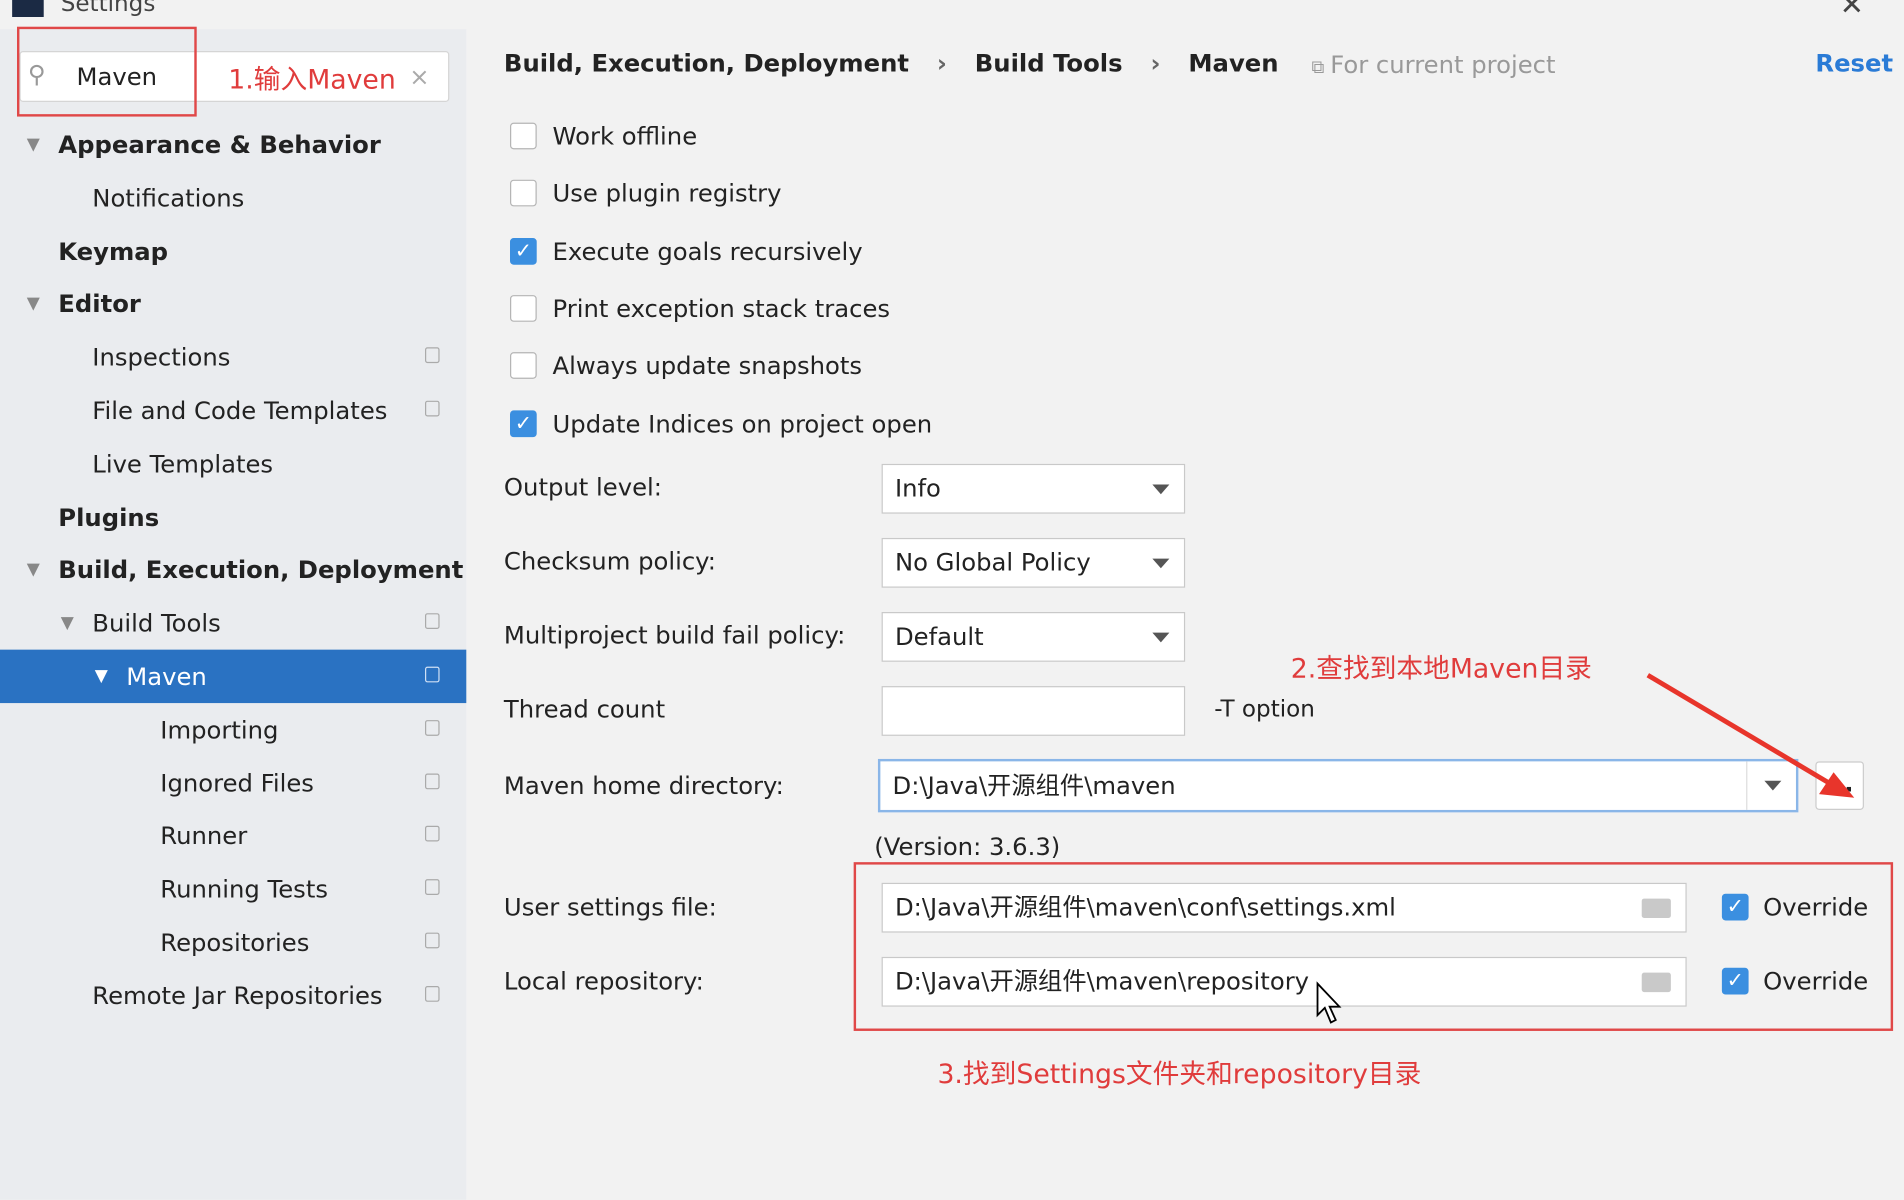 Image resolution: width=1904 pixels, height=1200 pixels. Describe the element at coordinates (1329, 1002) in the screenshot. I see `mouse-cursor-icon` at that location.